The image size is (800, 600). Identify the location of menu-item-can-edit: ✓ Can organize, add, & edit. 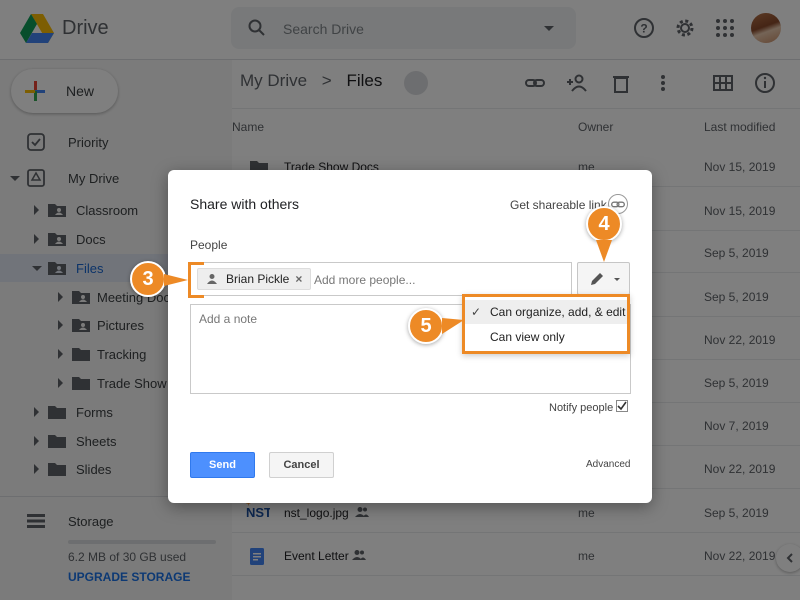
(546, 312).